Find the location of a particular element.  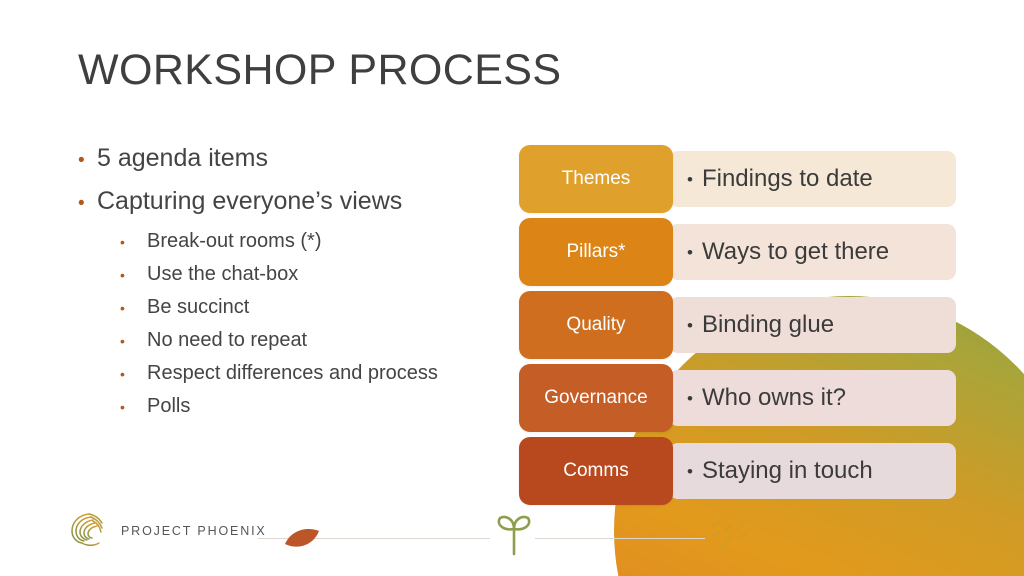

process-label-text: Pillars* is located at coordinates (596, 251).